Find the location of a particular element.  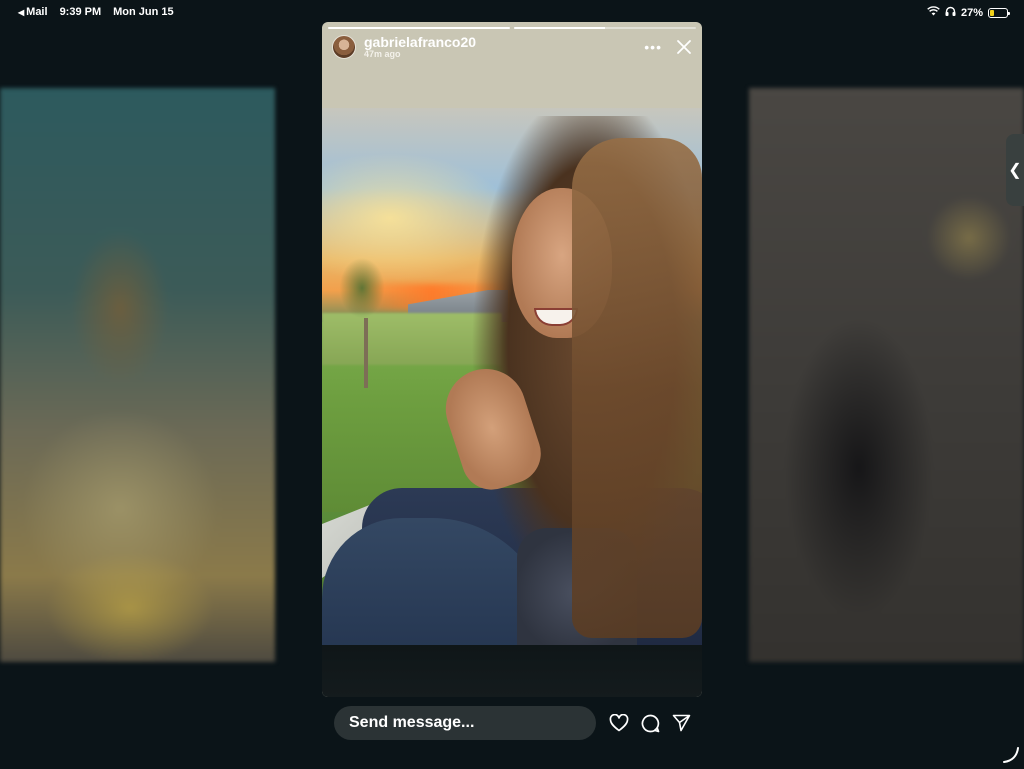

user-info: gabrielafranco20 47m ago is located at coordinates (420, 47).